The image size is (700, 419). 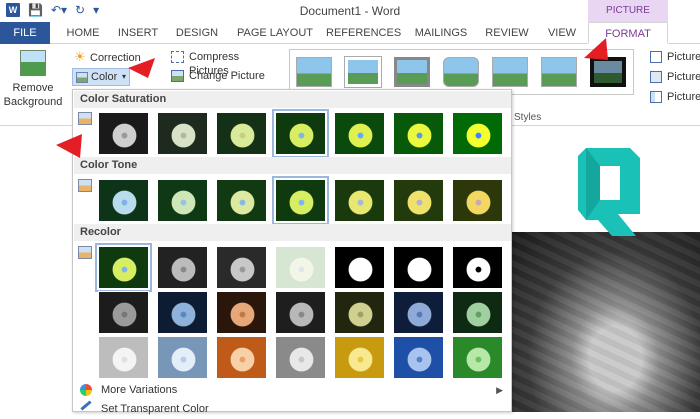 What do you see at coordinates (141, 68) in the screenshot?
I see `red-arrow-color-button` at bounding box center [141, 68].